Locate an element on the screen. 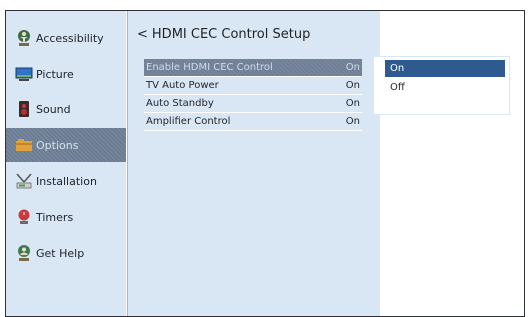 The width and height of the screenshot is (529, 317). setting-label: Enable HDMI CEC Control is located at coordinates (209, 67).